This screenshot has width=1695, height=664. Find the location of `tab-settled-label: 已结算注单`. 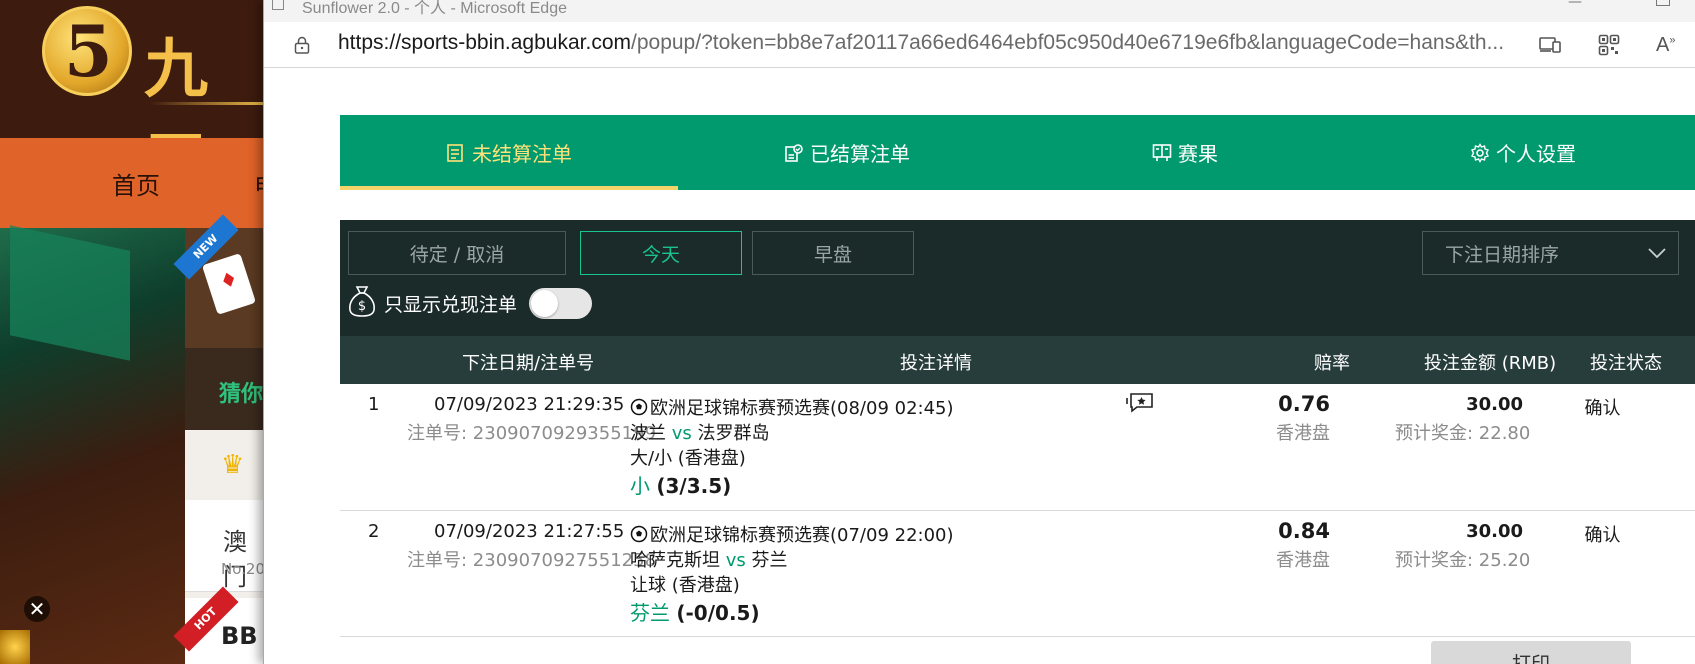

tab-settled-label: 已结算注单 is located at coordinates (860, 154).